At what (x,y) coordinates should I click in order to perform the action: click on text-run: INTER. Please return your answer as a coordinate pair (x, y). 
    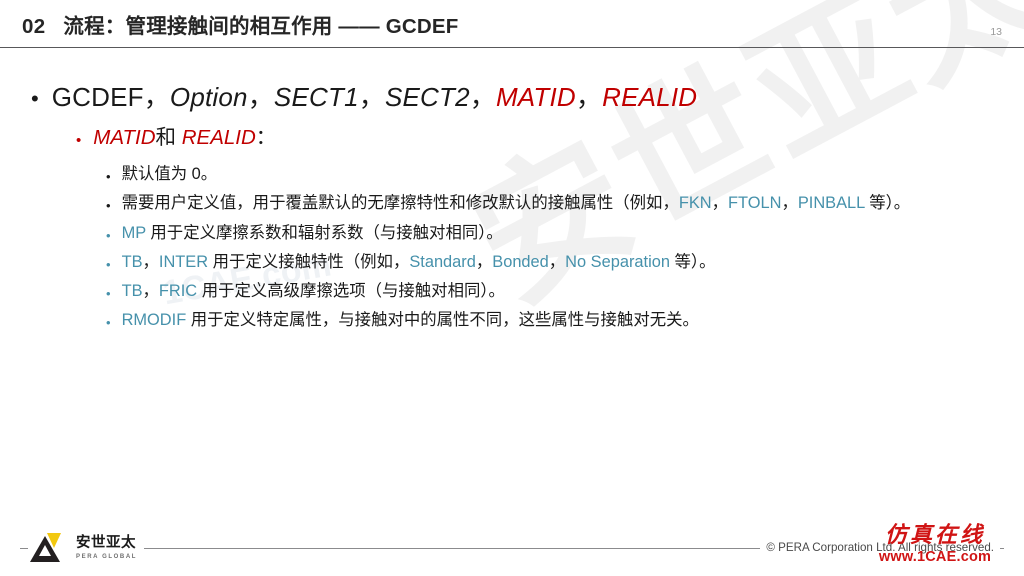
    Looking at the image, I should click on (183, 261).